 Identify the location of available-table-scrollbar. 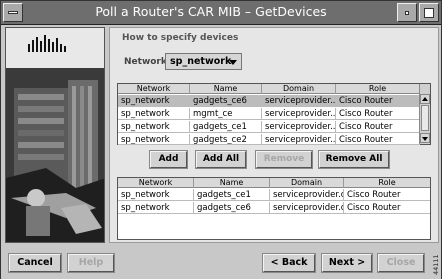
(424, 114).